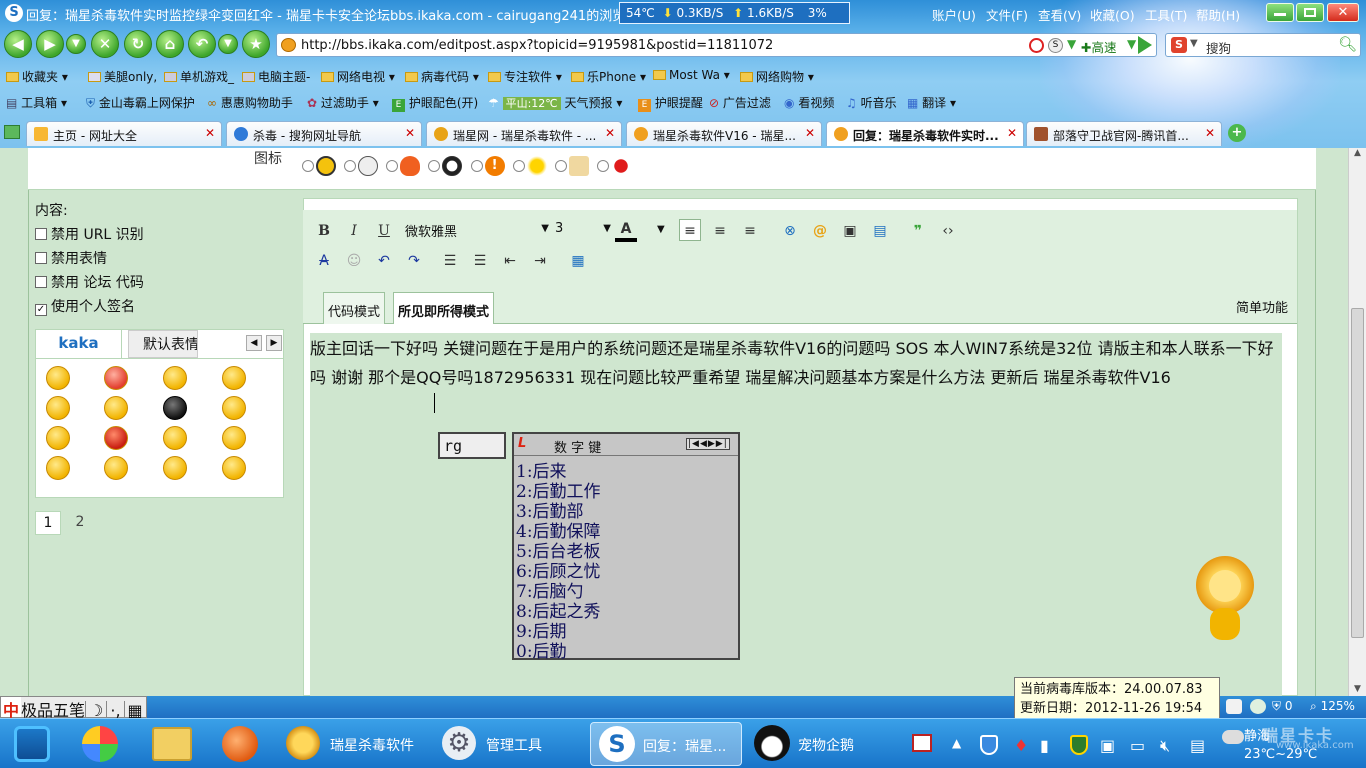 The height and width of the screenshot is (768, 1366). I want to click on forward-button: ▶, so click(50, 44).